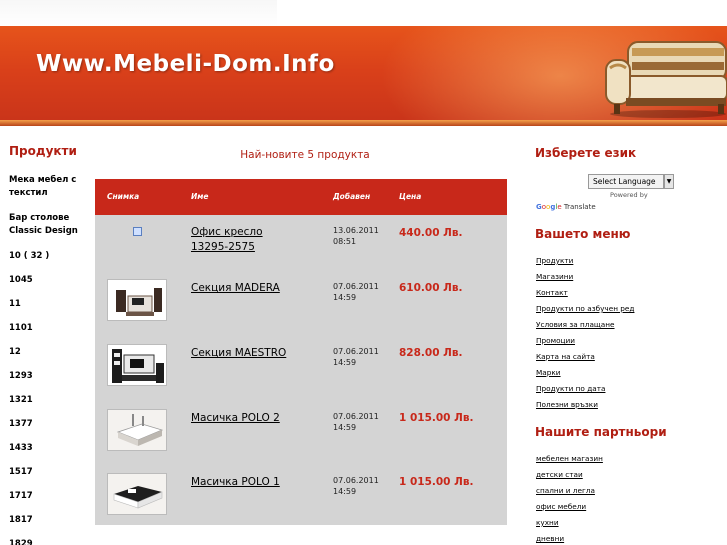 The width and height of the screenshot is (727, 545). I want to click on category-item: 1321, so click(49, 400).